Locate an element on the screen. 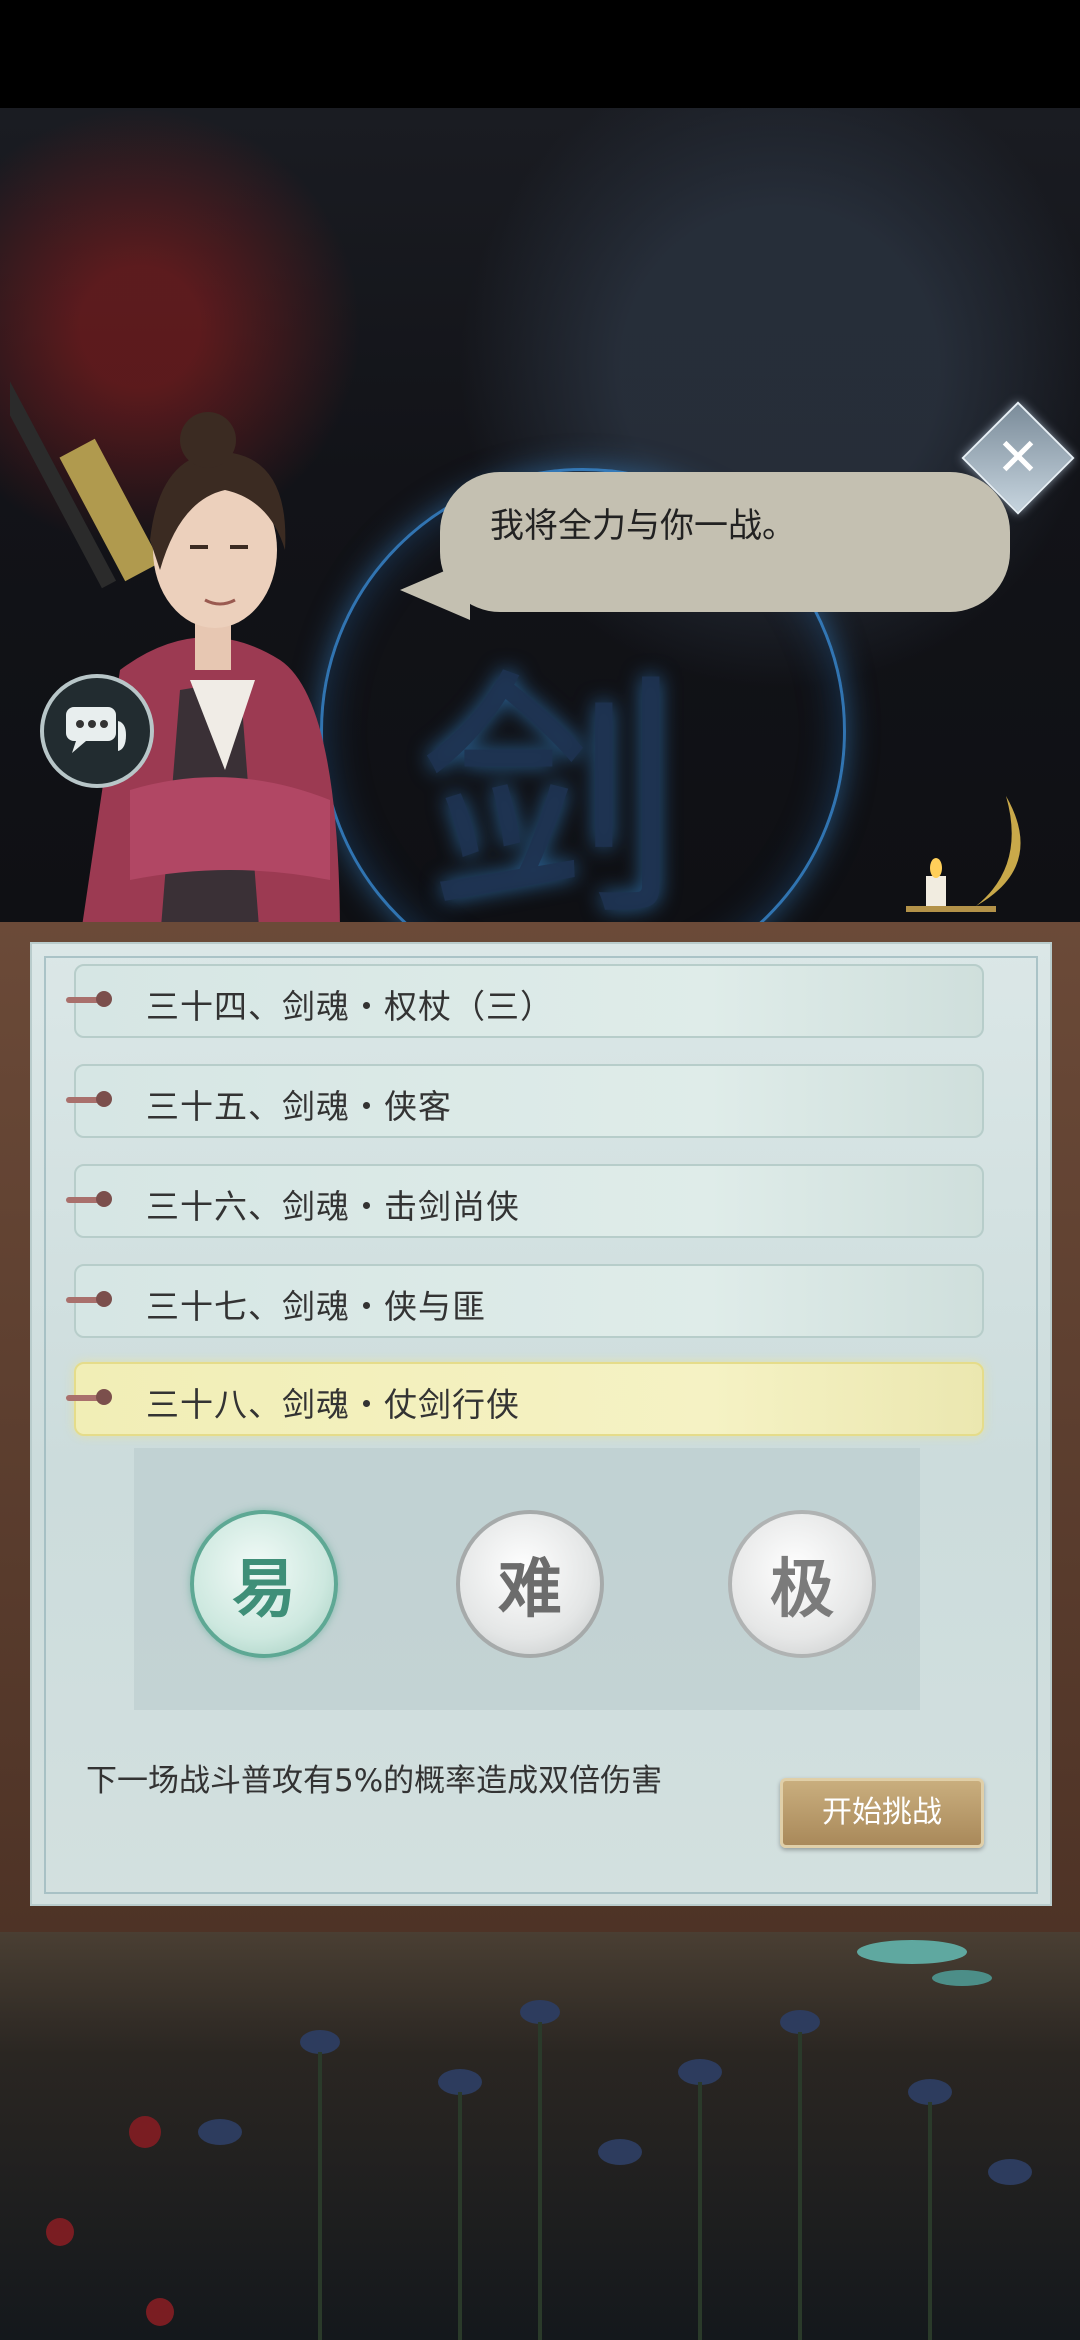  status-bar-area is located at coordinates (540, 54).